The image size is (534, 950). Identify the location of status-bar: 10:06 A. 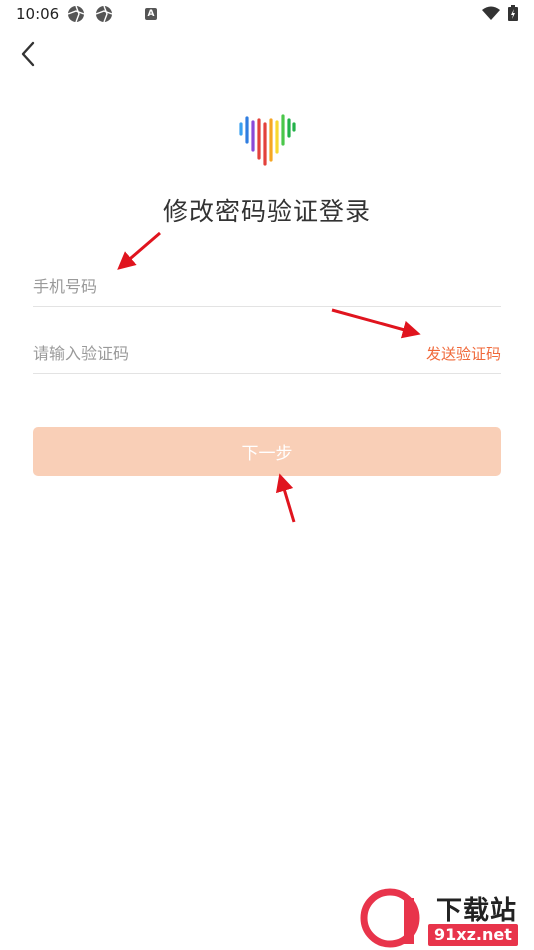
(267, 14).